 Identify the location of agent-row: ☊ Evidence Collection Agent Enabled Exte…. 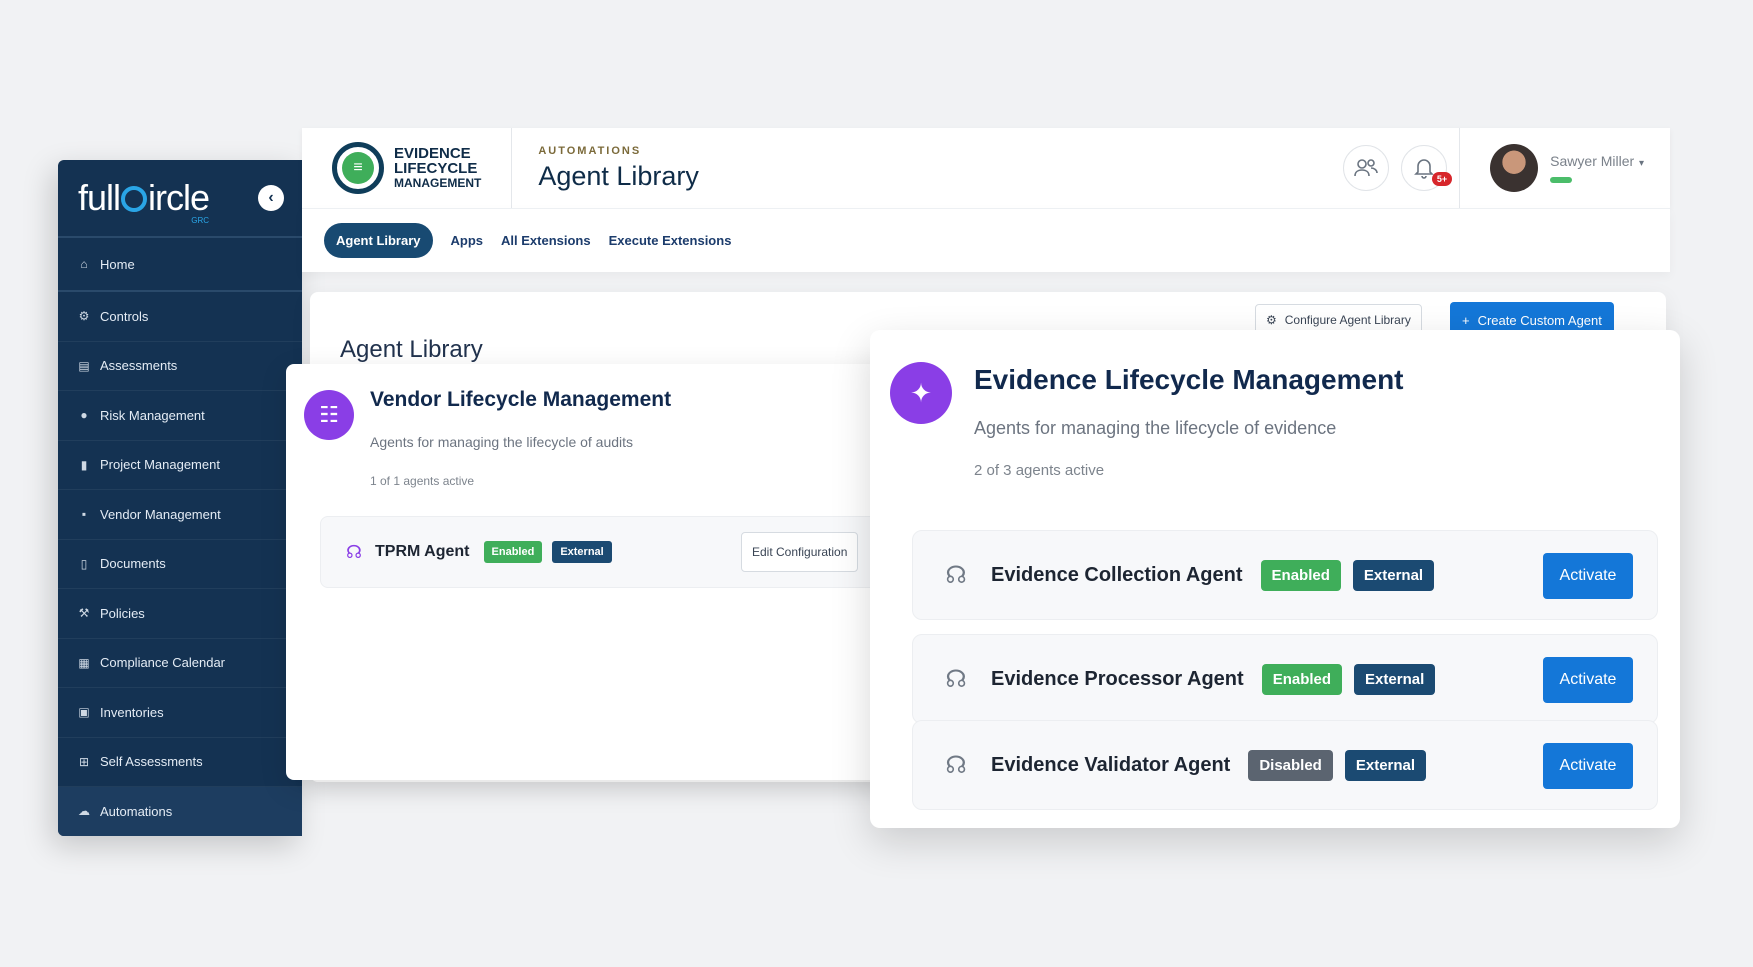
(1285, 575).